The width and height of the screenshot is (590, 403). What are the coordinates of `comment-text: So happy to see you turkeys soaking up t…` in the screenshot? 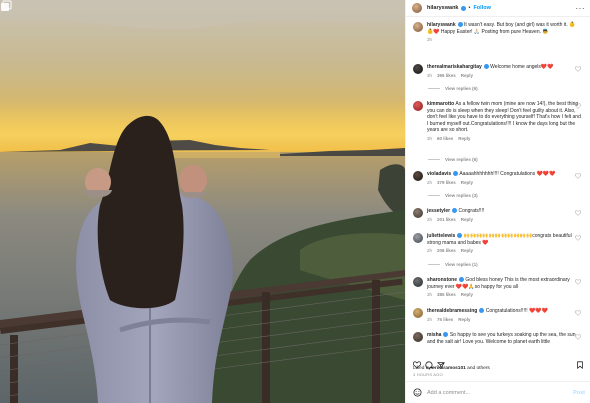 It's located at (501, 338).